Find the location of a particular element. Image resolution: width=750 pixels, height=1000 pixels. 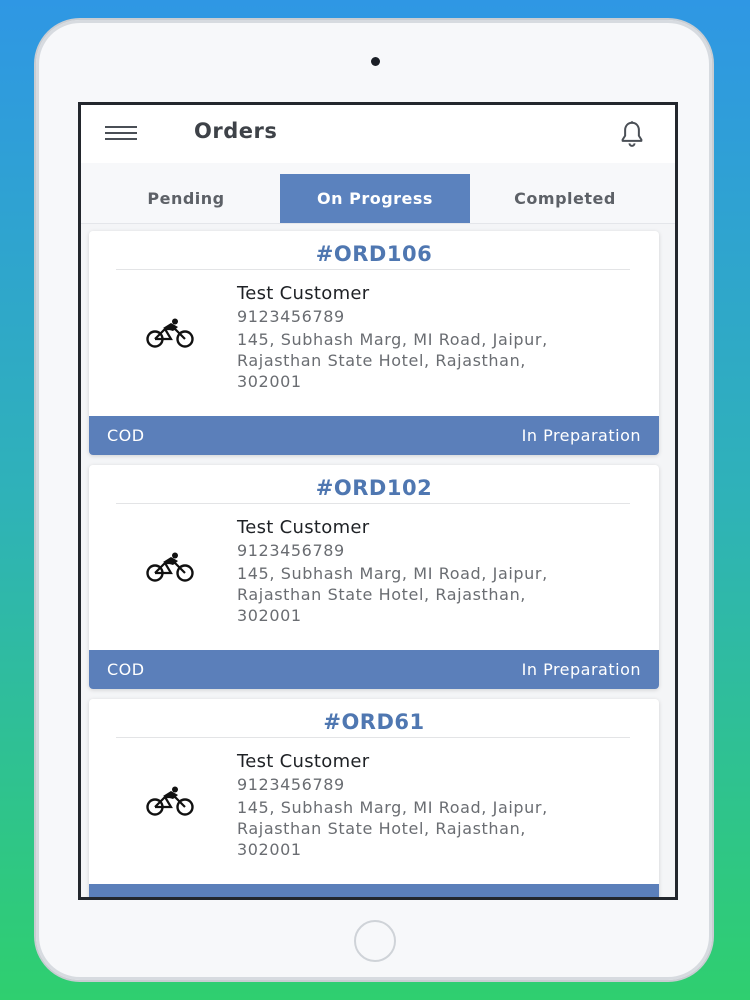

menu-icon is located at coordinates (121, 134).